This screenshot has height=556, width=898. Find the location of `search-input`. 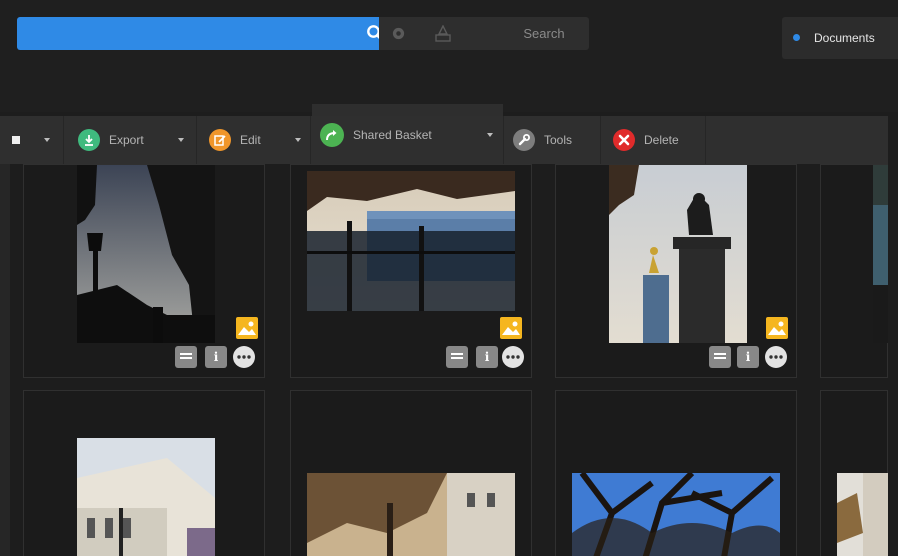

search-input is located at coordinates (200, 33).